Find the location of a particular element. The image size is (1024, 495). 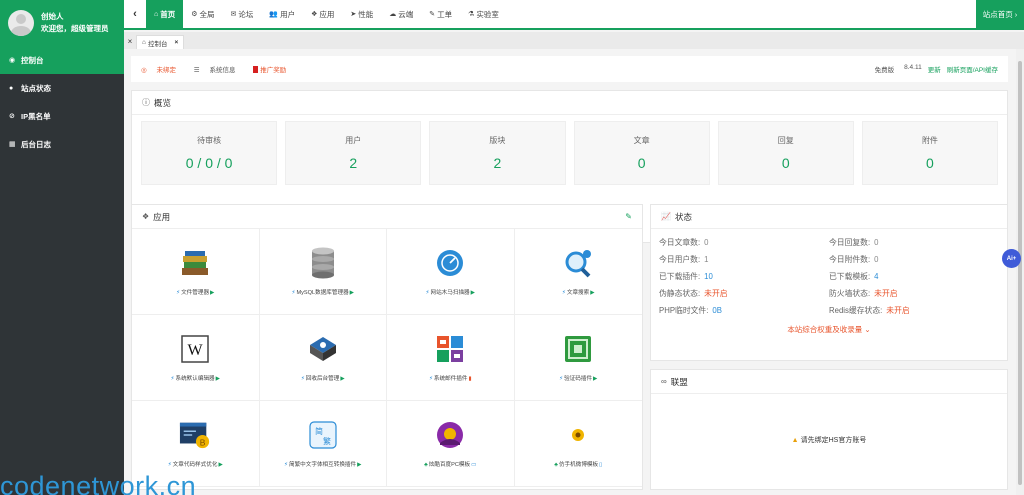

app-mail-plugin: ⚡系统邮件插件▮ is located at coordinates (451, 358).